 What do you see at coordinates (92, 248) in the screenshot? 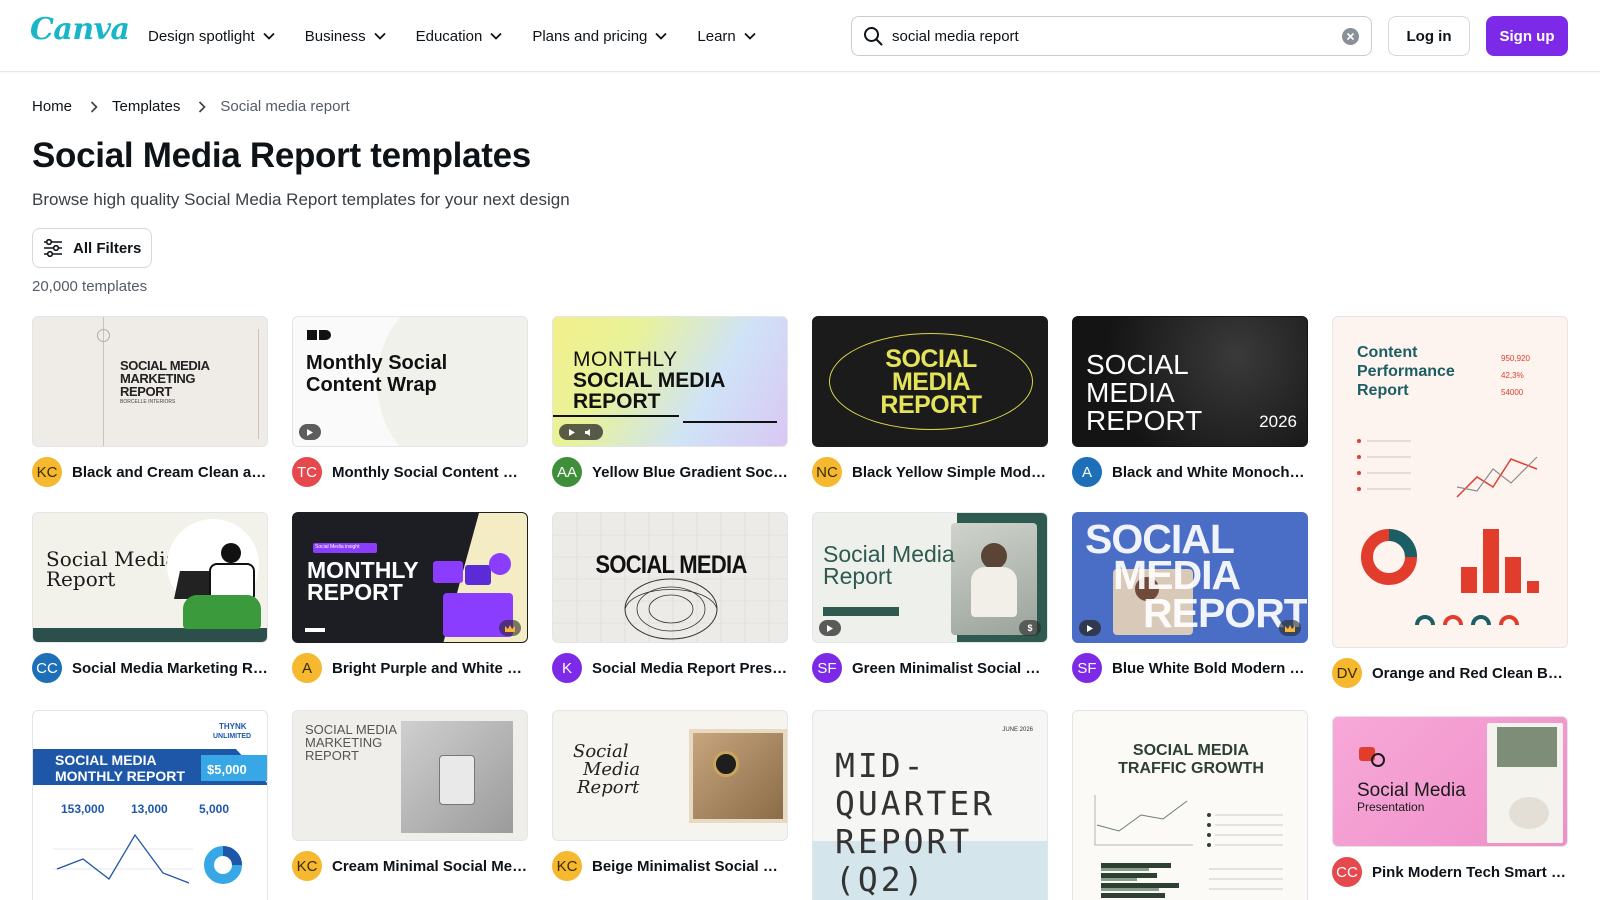
I see `all-filters-button: All Filters` at bounding box center [92, 248].